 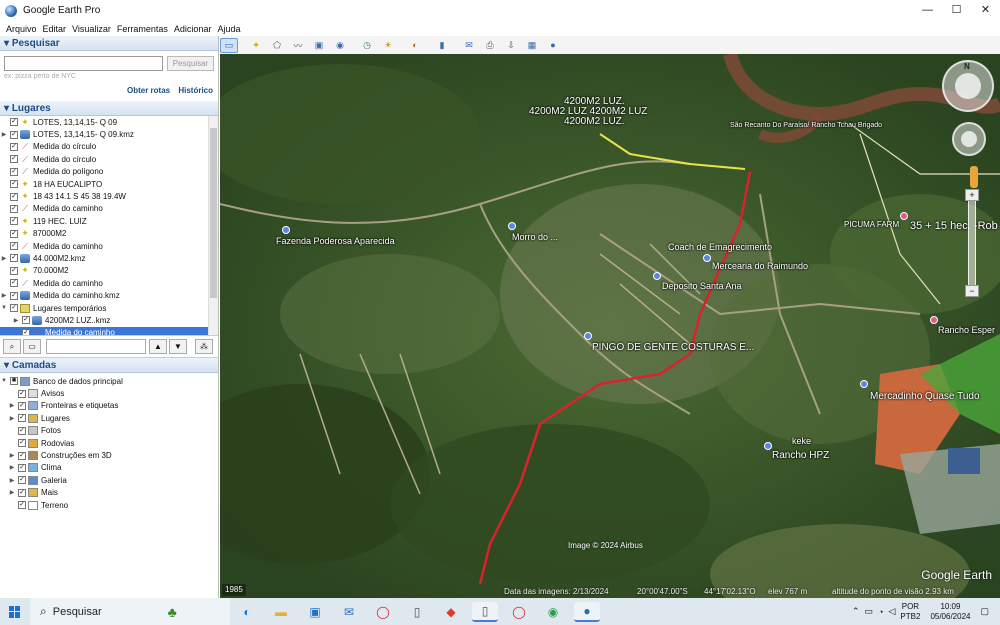 I want to click on taskbar-chrome-icon: ◉, so click(x=553, y=612).